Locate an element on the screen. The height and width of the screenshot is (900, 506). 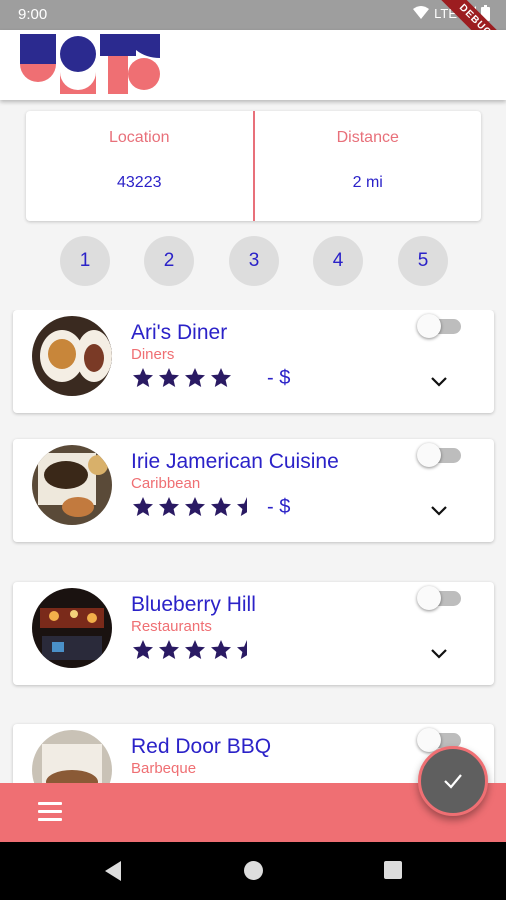
page-button-1: 1 is located at coordinates (85, 261).